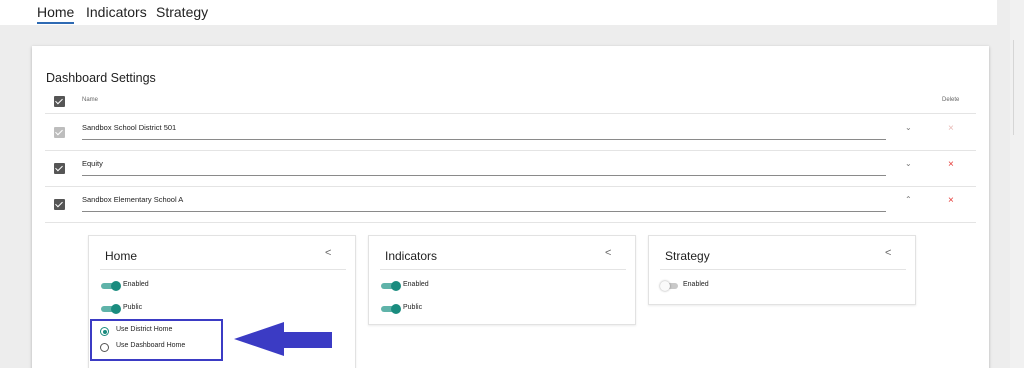 The width and height of the screenshot is (1024, 368). Describe the element at coordinates (484, 130) in the screenshot. I see `row-name-field: Sandbox School District 501` at that location.